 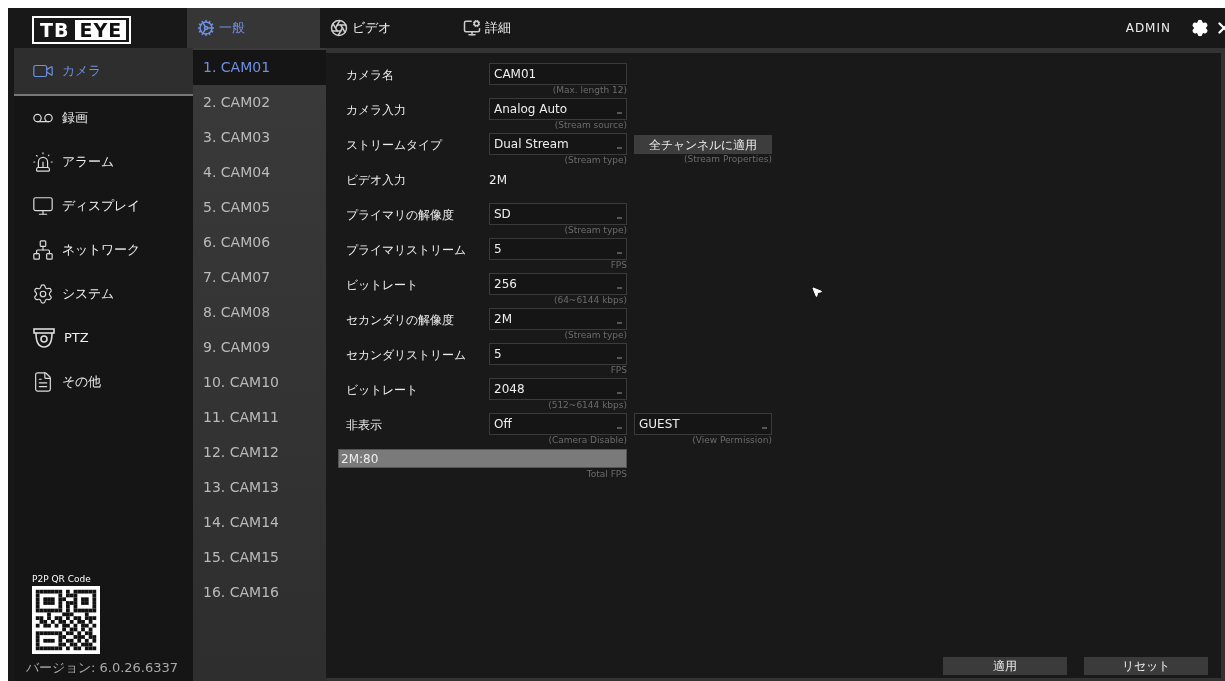 What do you see at coordinates (253, 28) in the screenshot?
I see `tab: 一般` at bounding box center [253, 28].